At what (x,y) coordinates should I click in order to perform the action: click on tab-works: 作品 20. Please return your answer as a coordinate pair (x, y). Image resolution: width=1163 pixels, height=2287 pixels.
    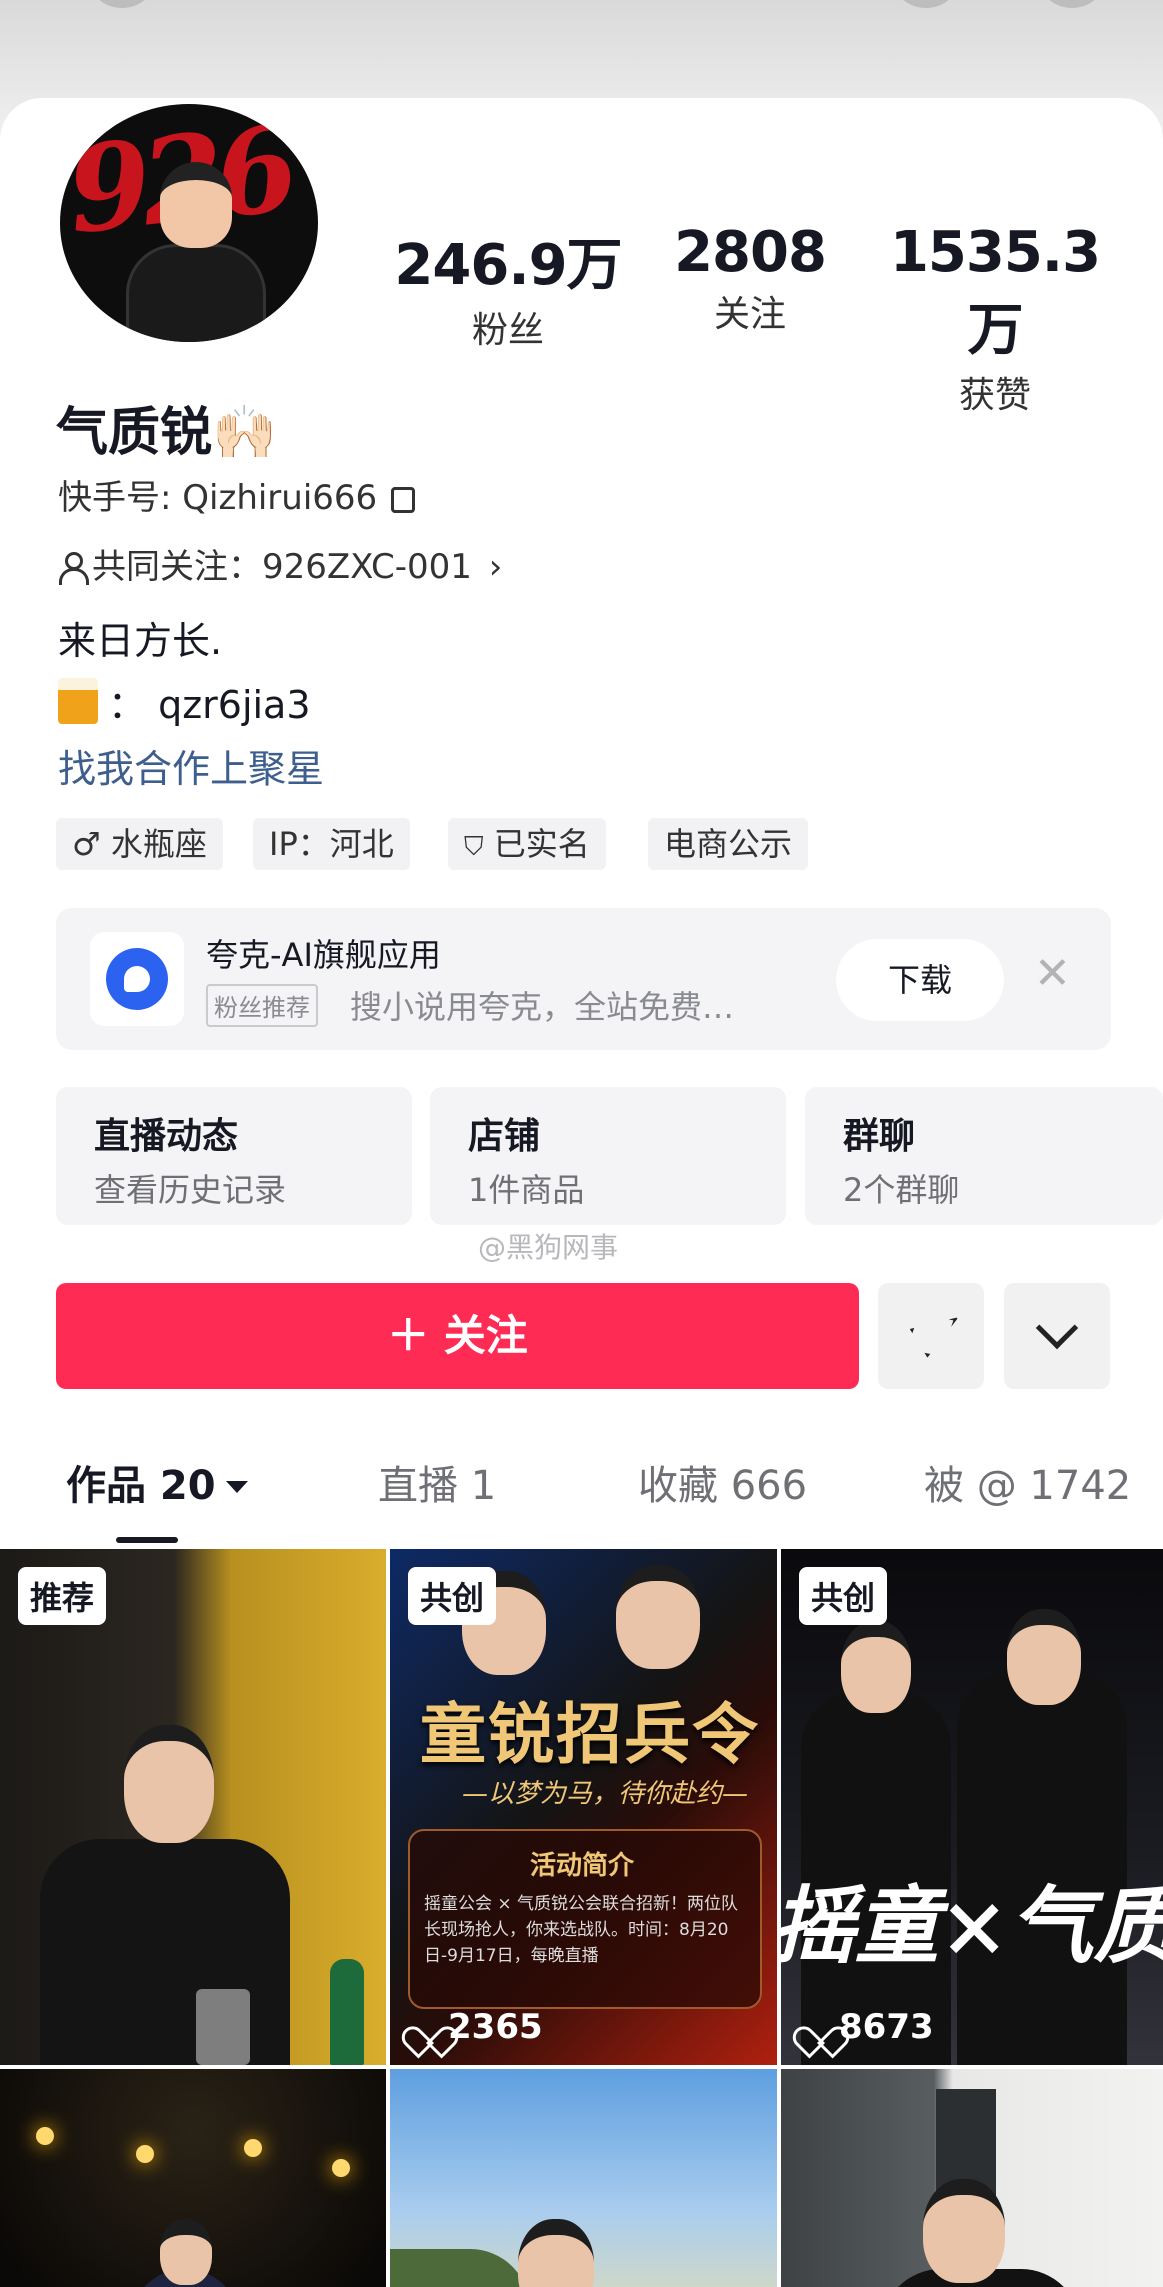
    Looking at the image, I should click on (157, 1482).